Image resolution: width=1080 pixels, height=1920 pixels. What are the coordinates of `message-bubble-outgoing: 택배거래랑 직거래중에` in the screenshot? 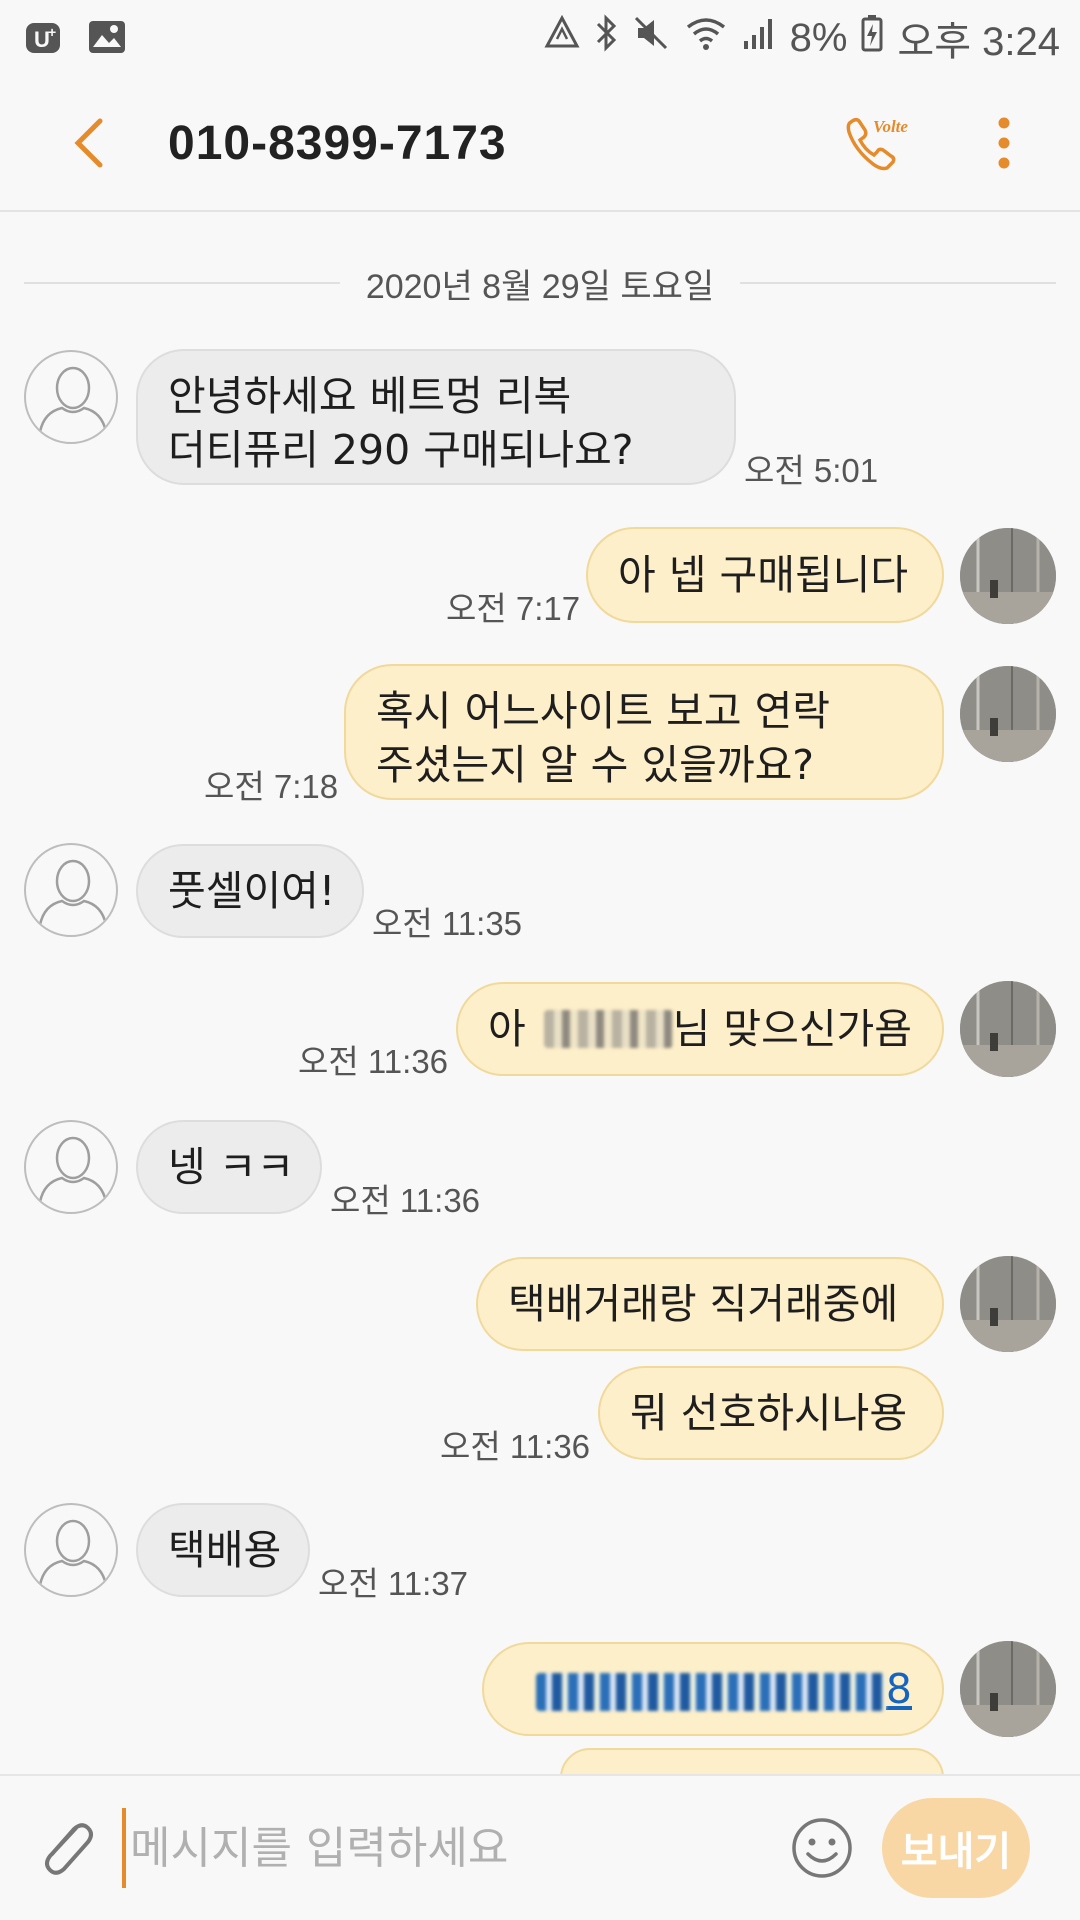 It's located at (710, 1304).